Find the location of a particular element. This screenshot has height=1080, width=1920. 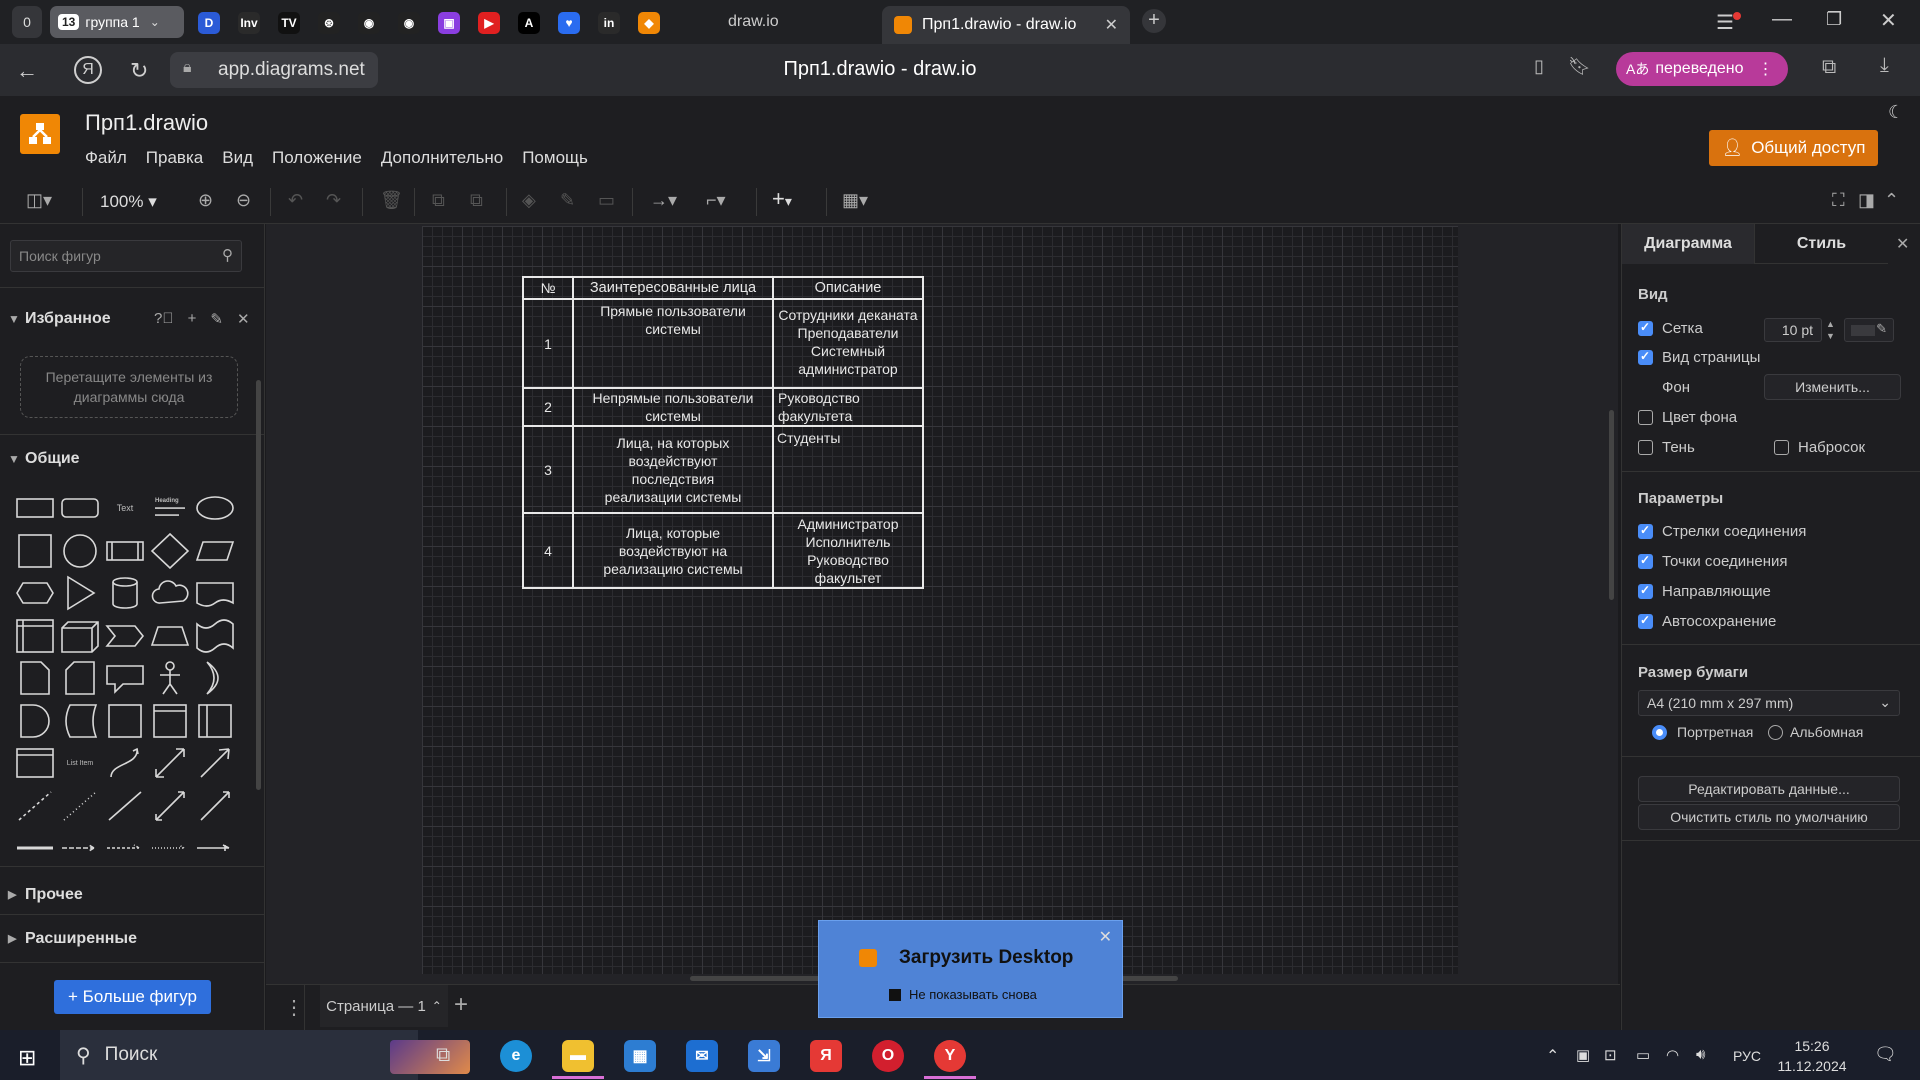

text-shape: Text is located at coordinates (125, 508).